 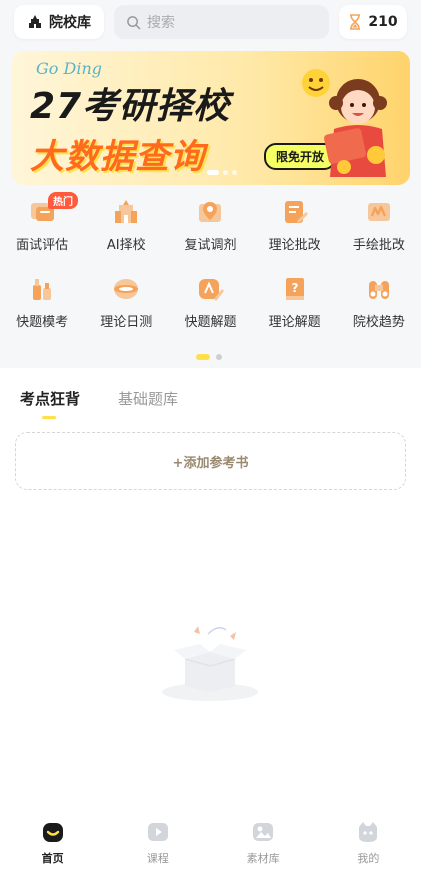 I want to click on feature-theory-correction: 理论批改, so click(x=295, y=225).